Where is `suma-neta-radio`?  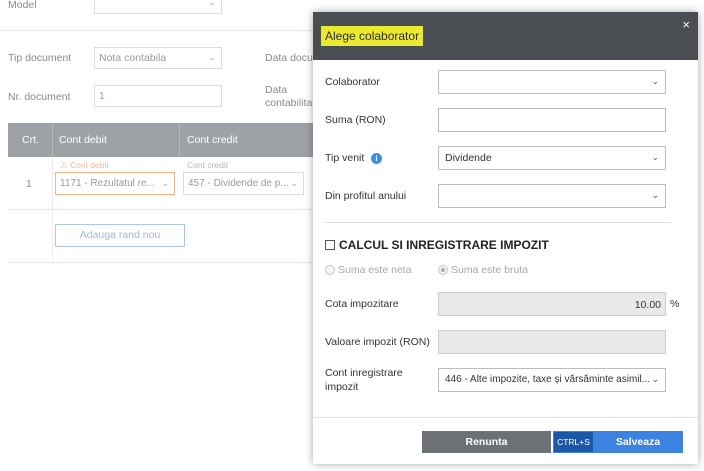 suma-neta-radio is located at coordinates (330, 270).